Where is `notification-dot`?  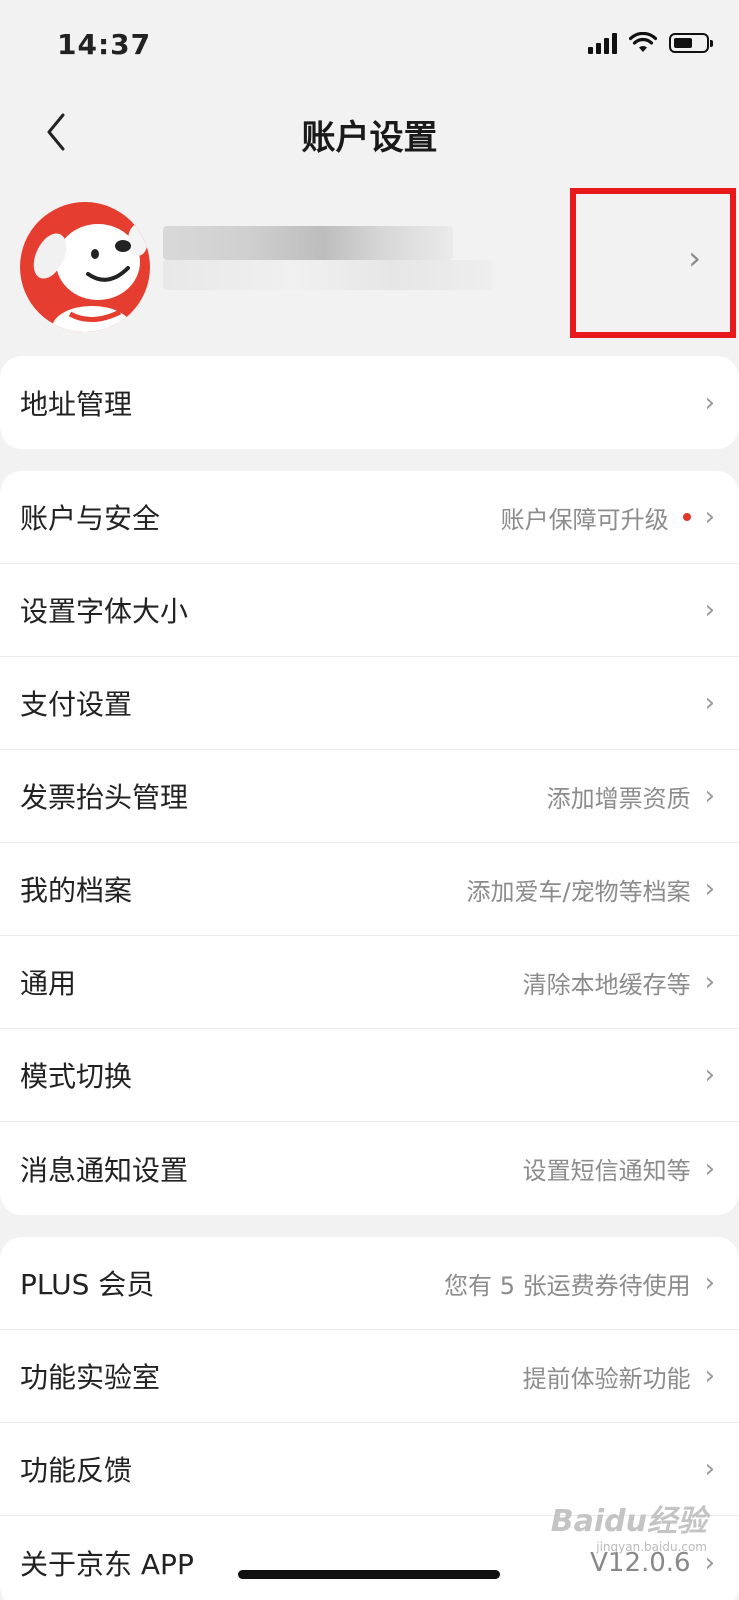 notification-dot is located at coordinates (686, 517).